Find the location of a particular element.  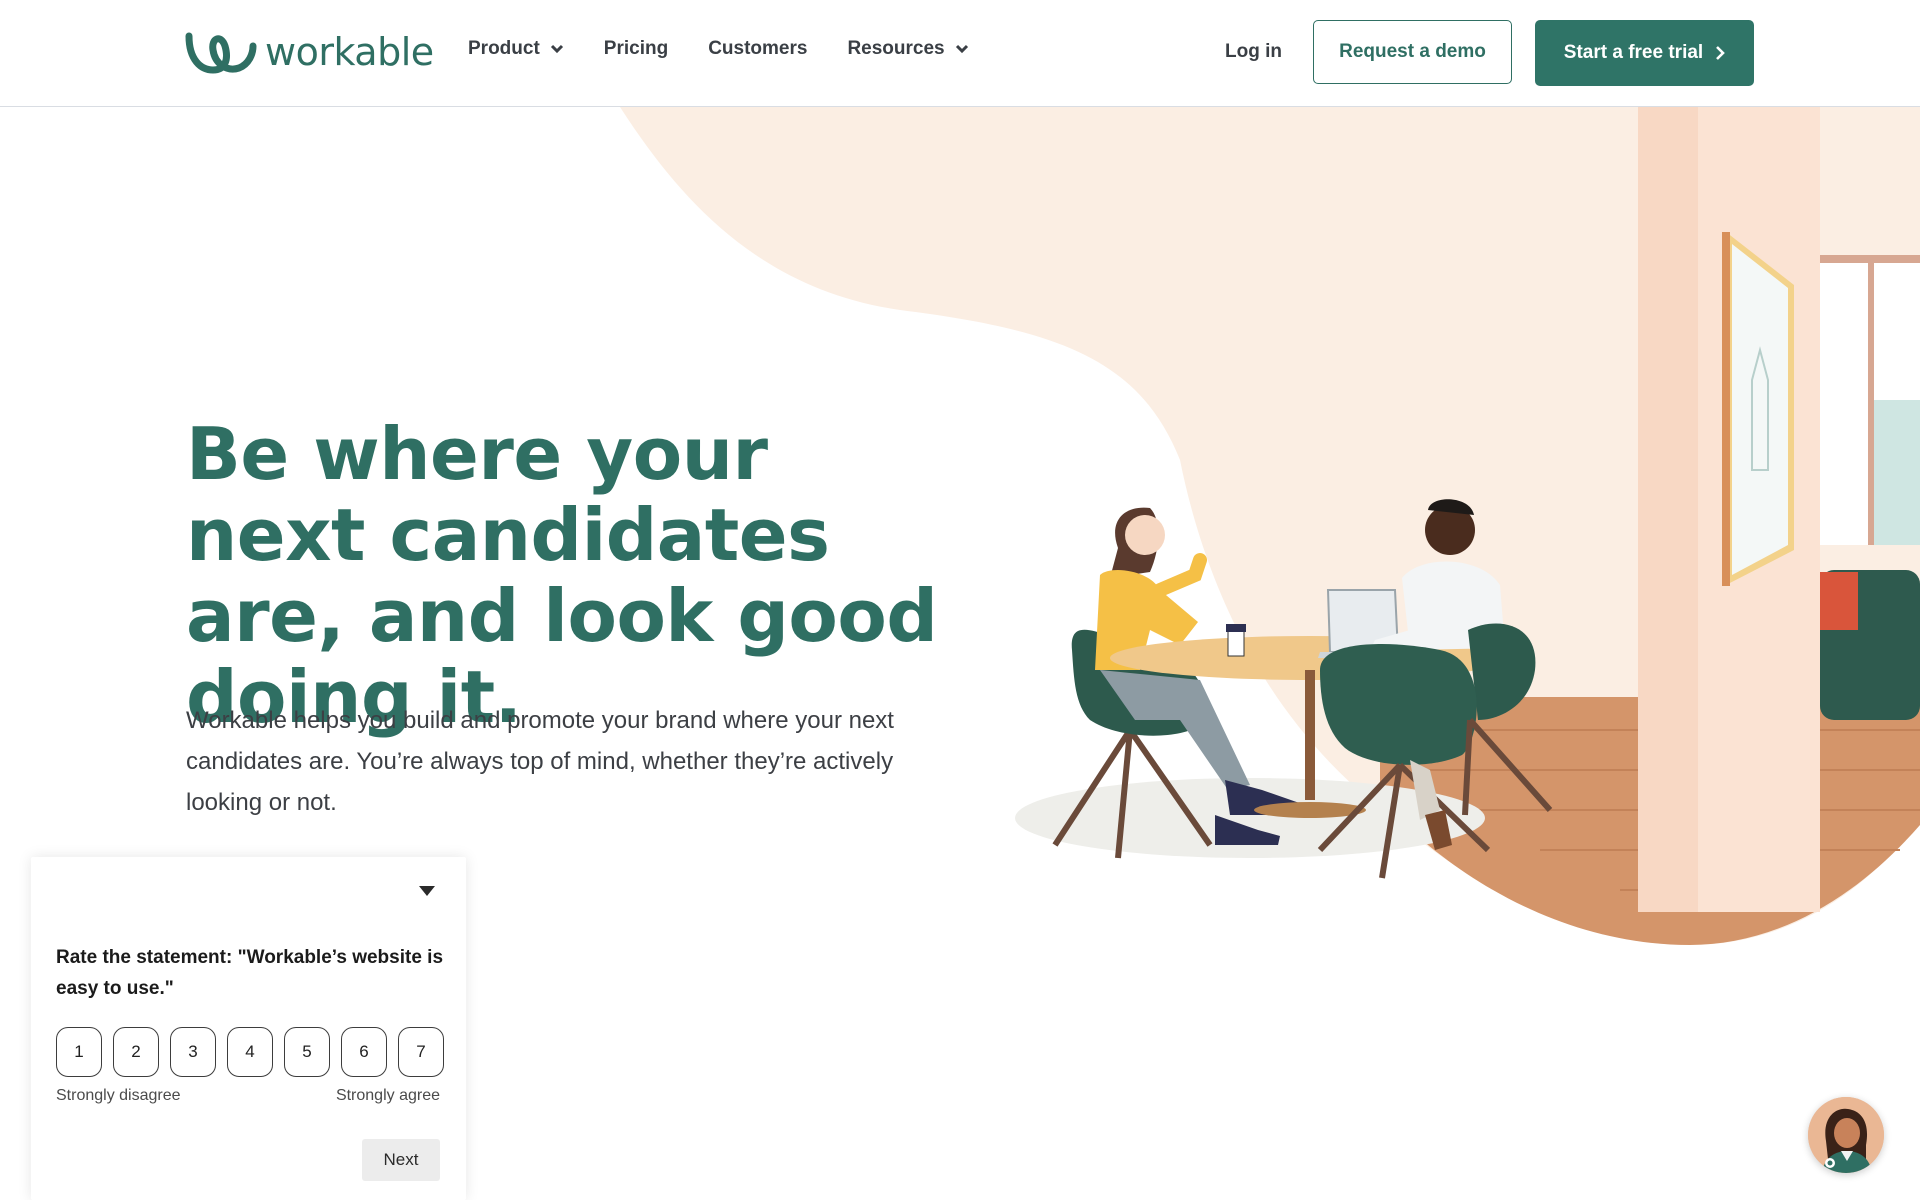

nav-customers: Customers is located at coordinates (757, 49).